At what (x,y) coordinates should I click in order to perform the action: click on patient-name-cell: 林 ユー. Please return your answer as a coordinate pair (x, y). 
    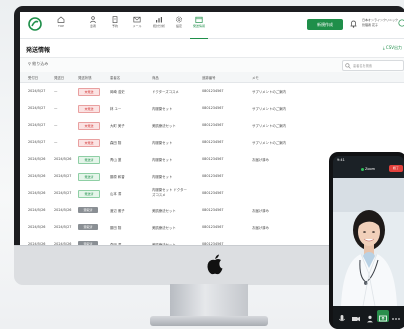
    Looking at the image, I should click on (116, 109).